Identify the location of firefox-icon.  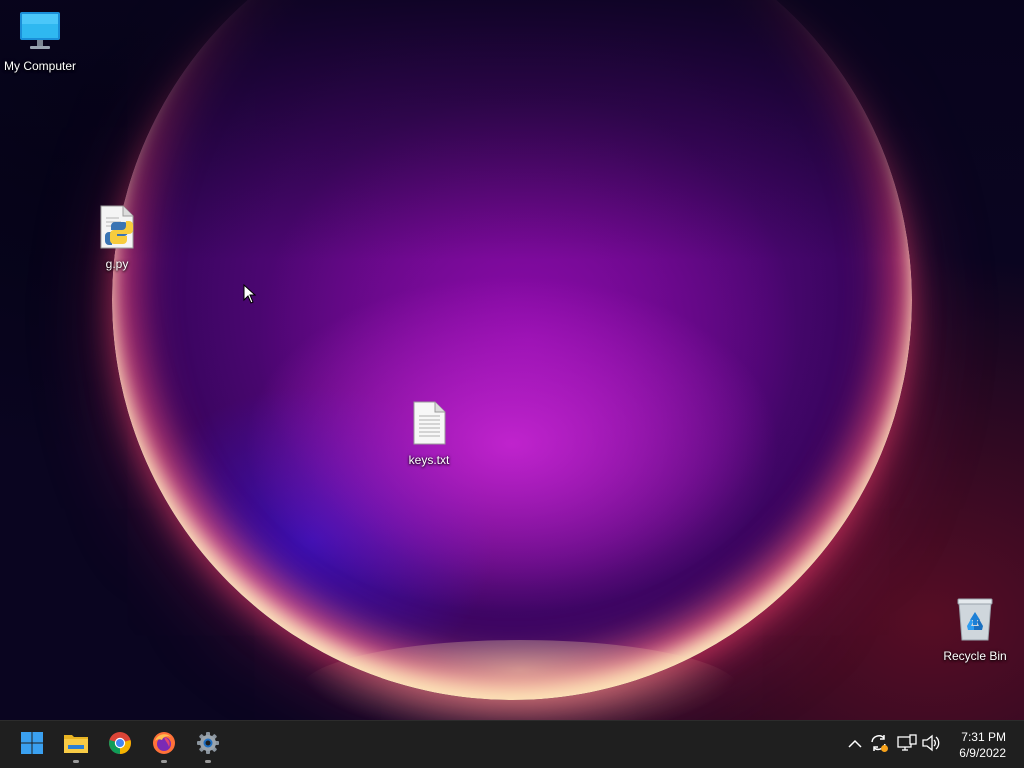
(164, 745).